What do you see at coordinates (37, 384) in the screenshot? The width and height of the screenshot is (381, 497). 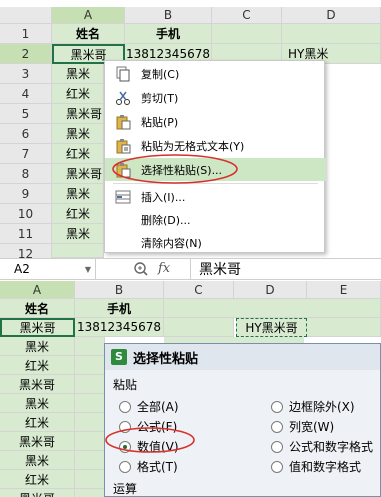 I see `cell-a5-bottom: 黑米哥` at bounding box center [37, 384].